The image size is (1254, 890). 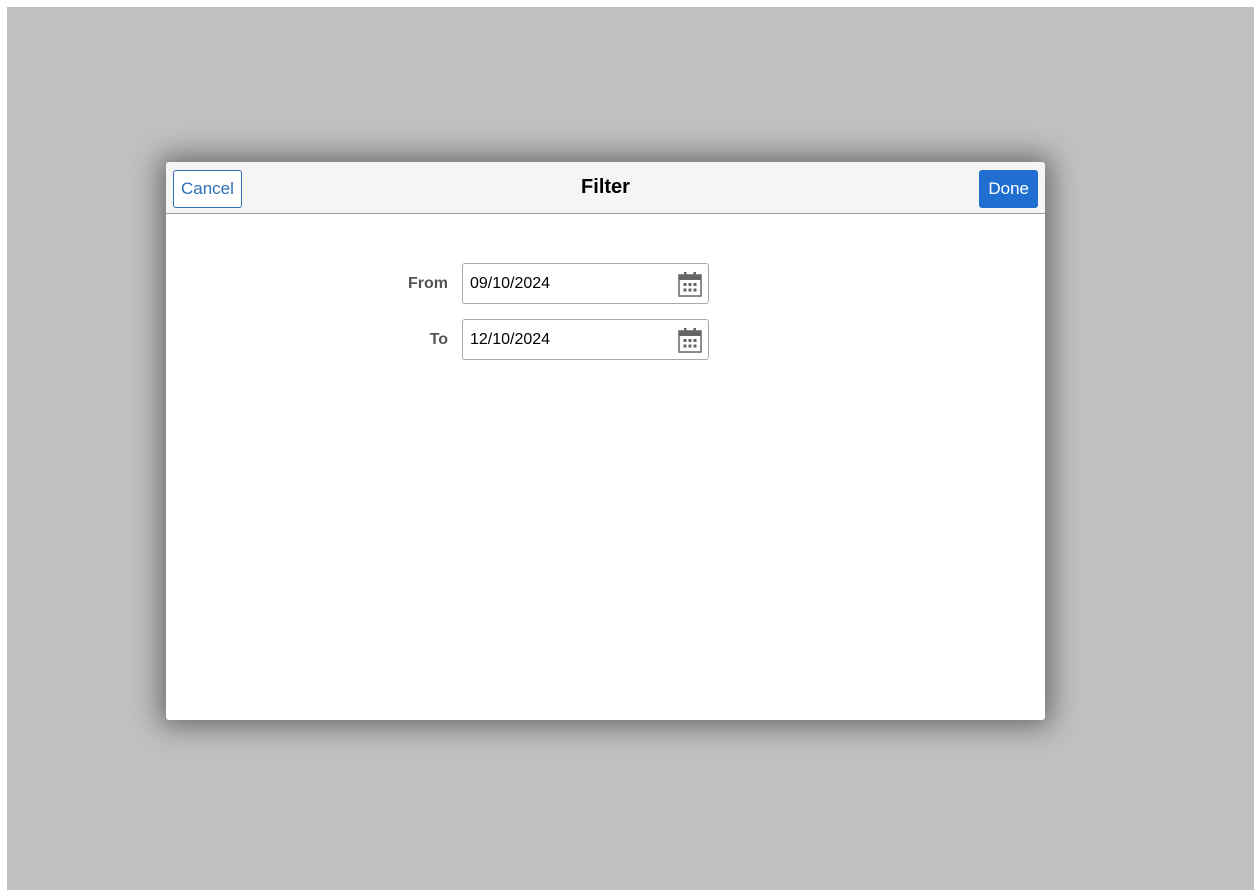 I want to click on to-label: To, so click(x=438, y=339).